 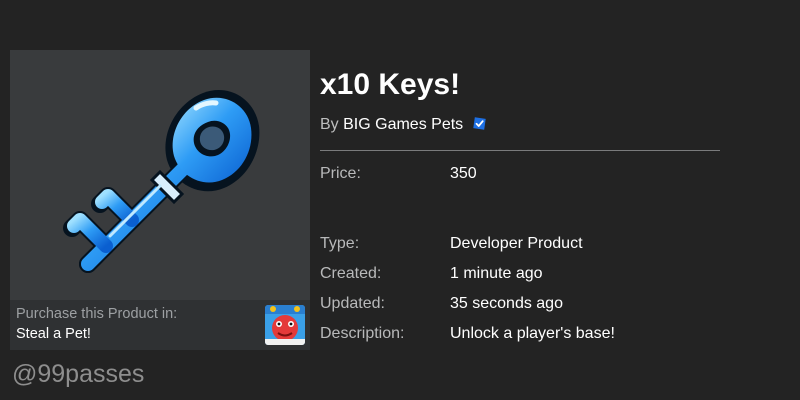 What do you see at coordinates (463, 173) in the screenshot?
I see `price-value: 350` at bounding box center [463, 173].